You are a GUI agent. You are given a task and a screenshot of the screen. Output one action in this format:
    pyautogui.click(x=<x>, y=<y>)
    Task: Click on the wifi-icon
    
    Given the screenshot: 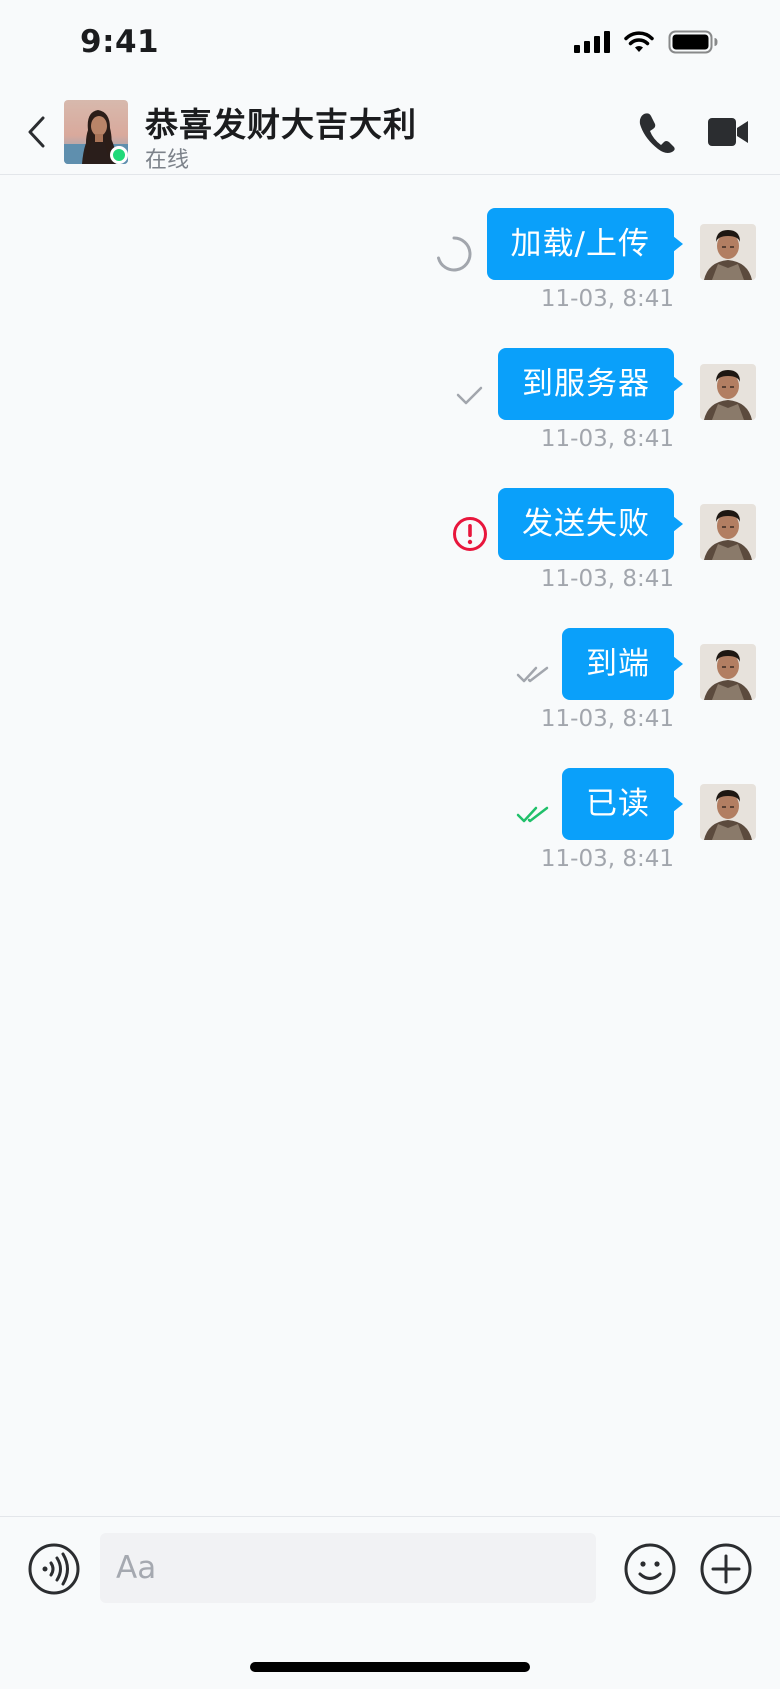 What is the action you would take?
    pyautogui.click(x=639, y=41)
    